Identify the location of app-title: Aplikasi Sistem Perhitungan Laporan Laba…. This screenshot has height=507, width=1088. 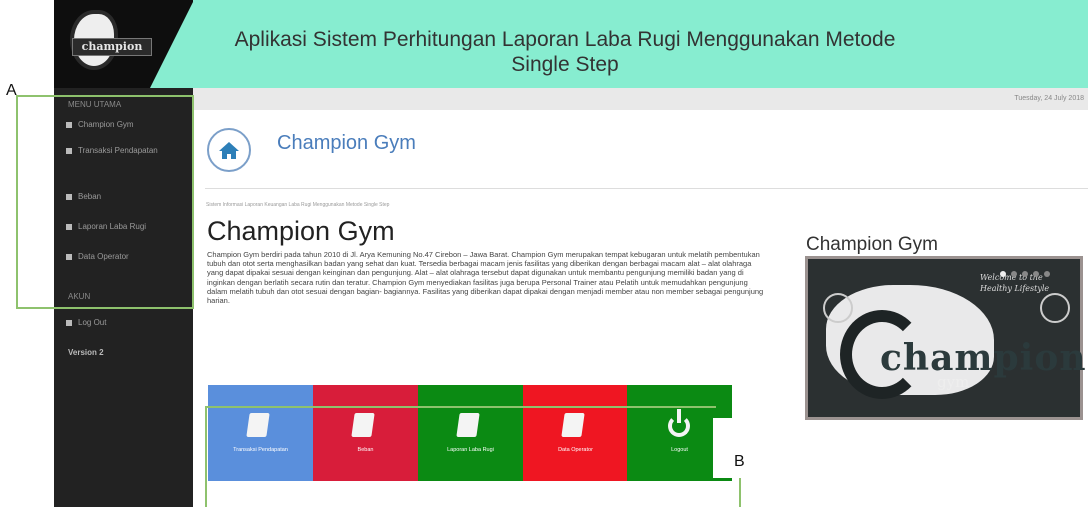
(565, 52).